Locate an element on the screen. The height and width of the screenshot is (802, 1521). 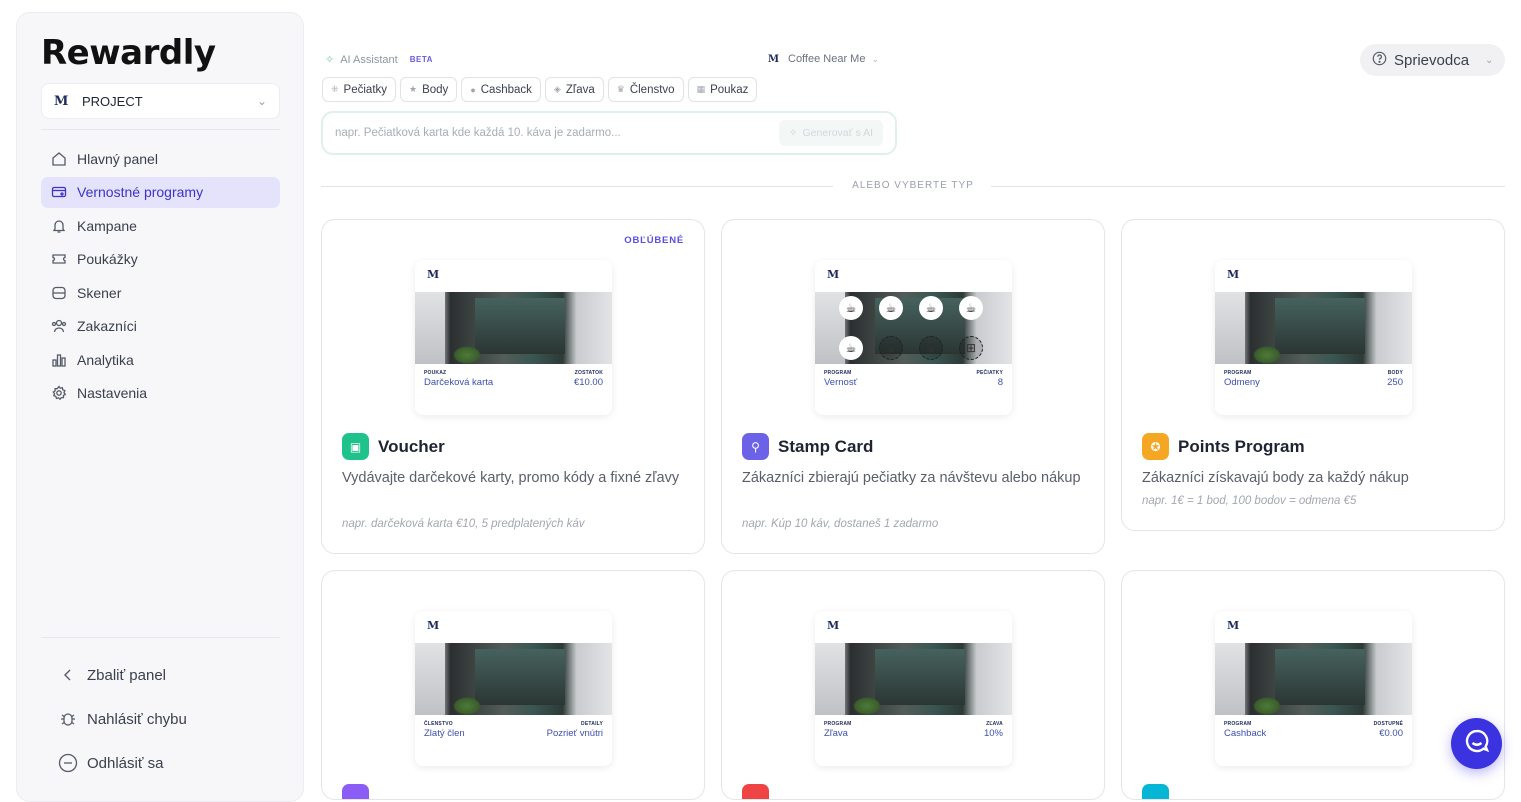
card-example: napr. Kúp 10 káv, dostaneš 1 zadarmo is located at coordinates (840, 524).